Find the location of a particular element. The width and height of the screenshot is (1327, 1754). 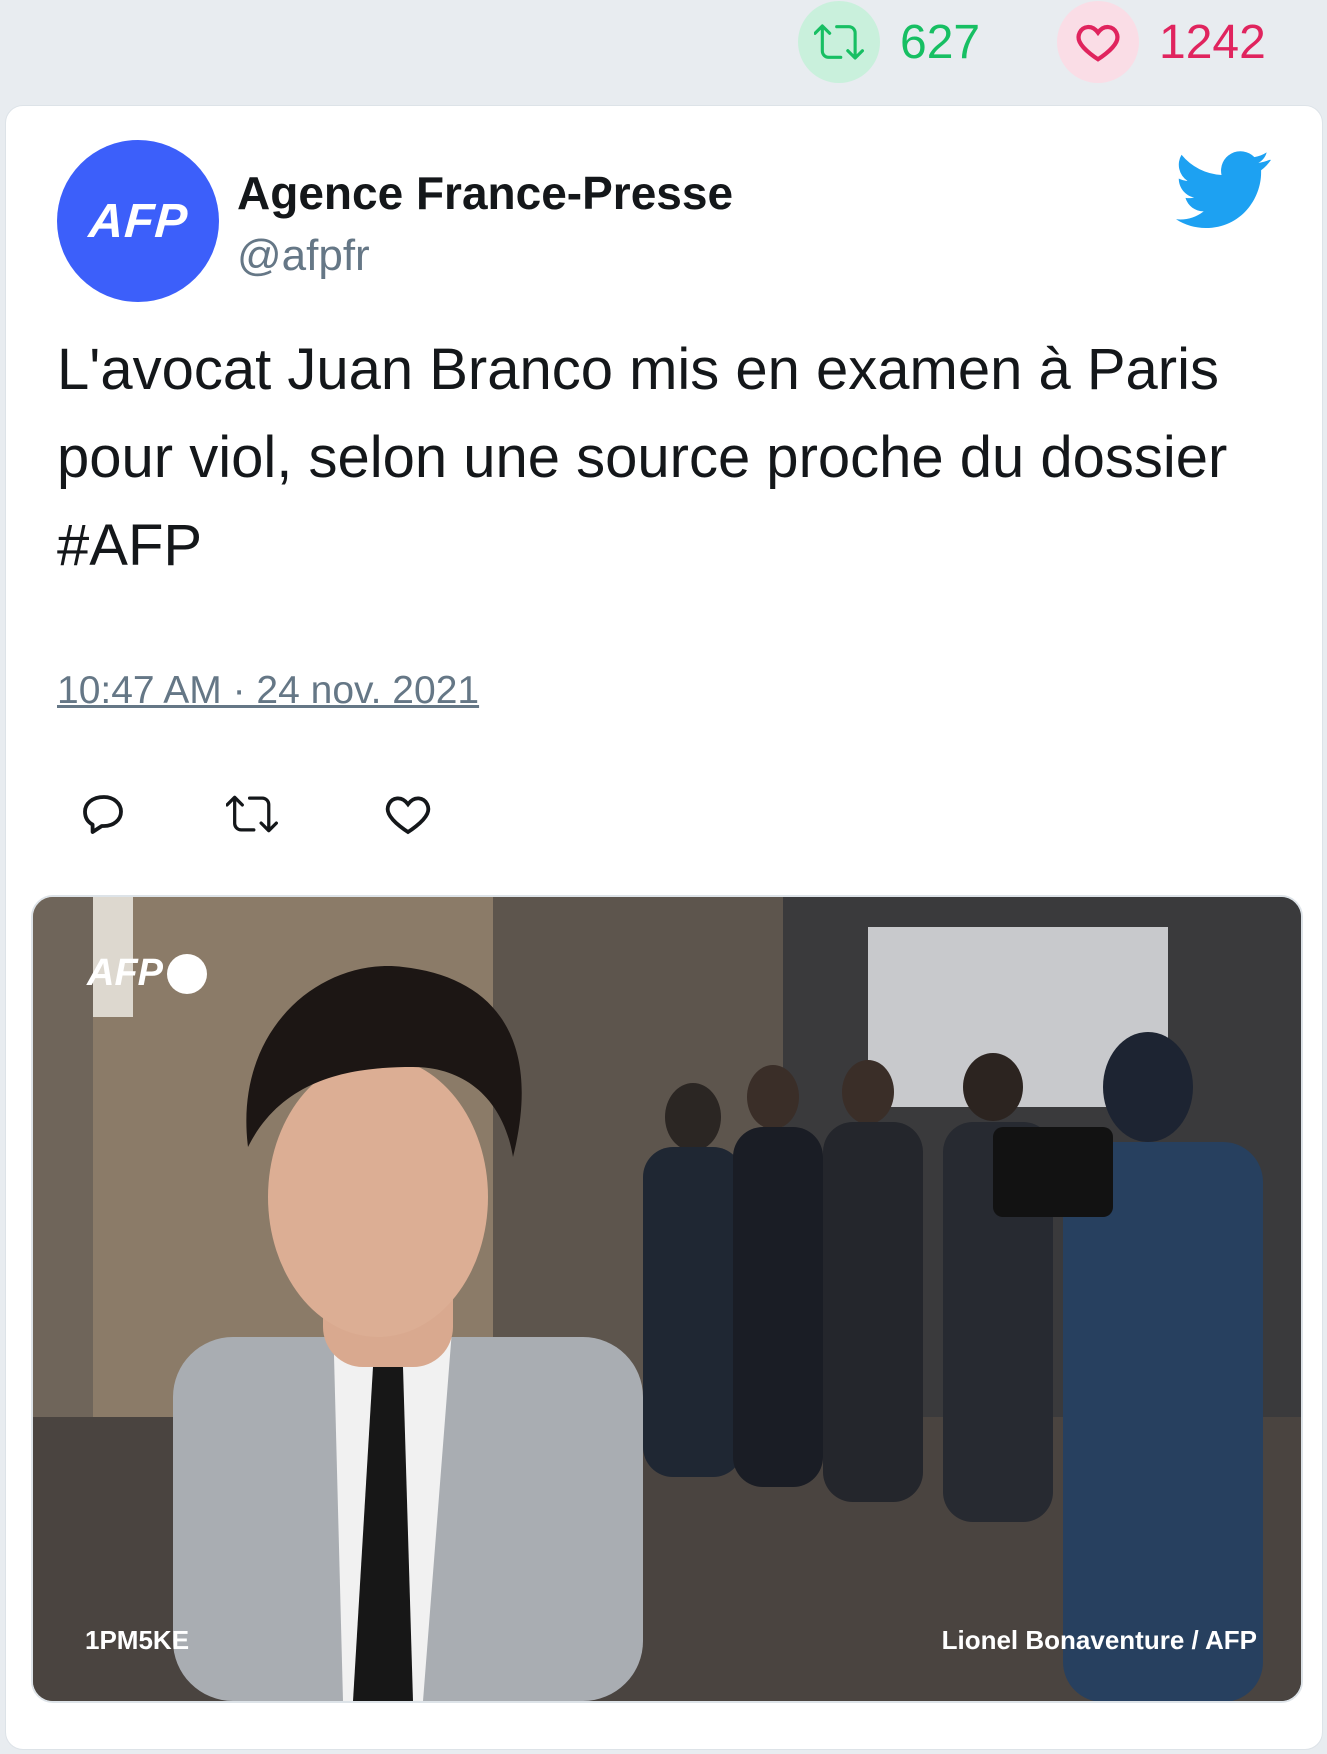

like-stat: 1242 is located at coordinates (1161, 42).